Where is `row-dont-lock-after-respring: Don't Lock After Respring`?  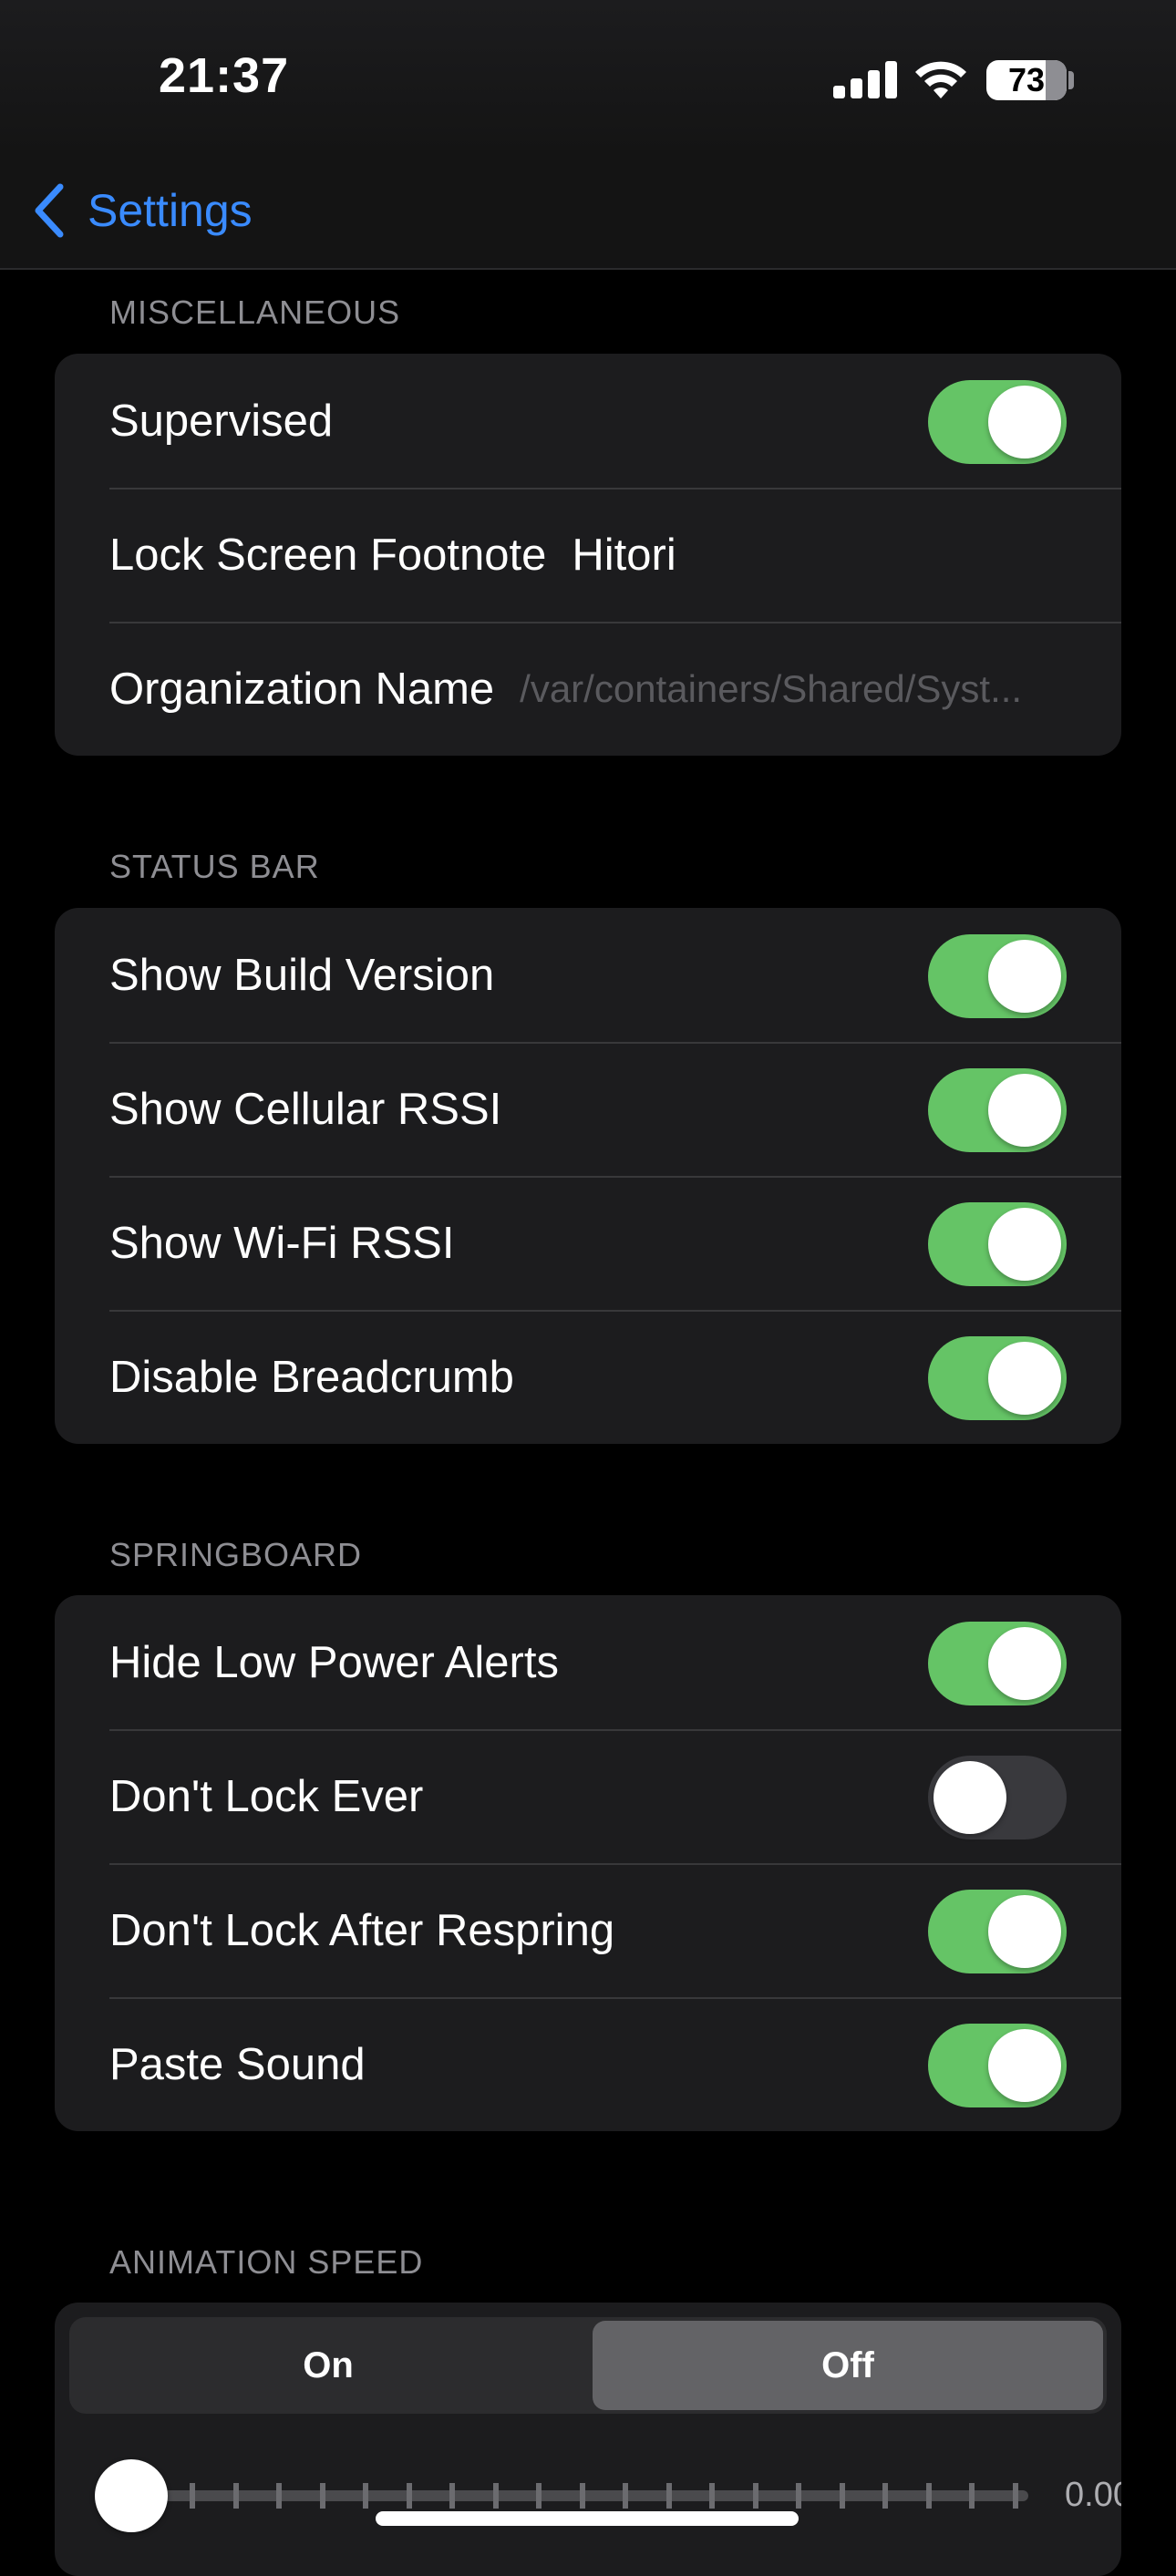
row-dont-lock-after-respring: Don't Lock After Respring is located at coordinates (588, 1930).